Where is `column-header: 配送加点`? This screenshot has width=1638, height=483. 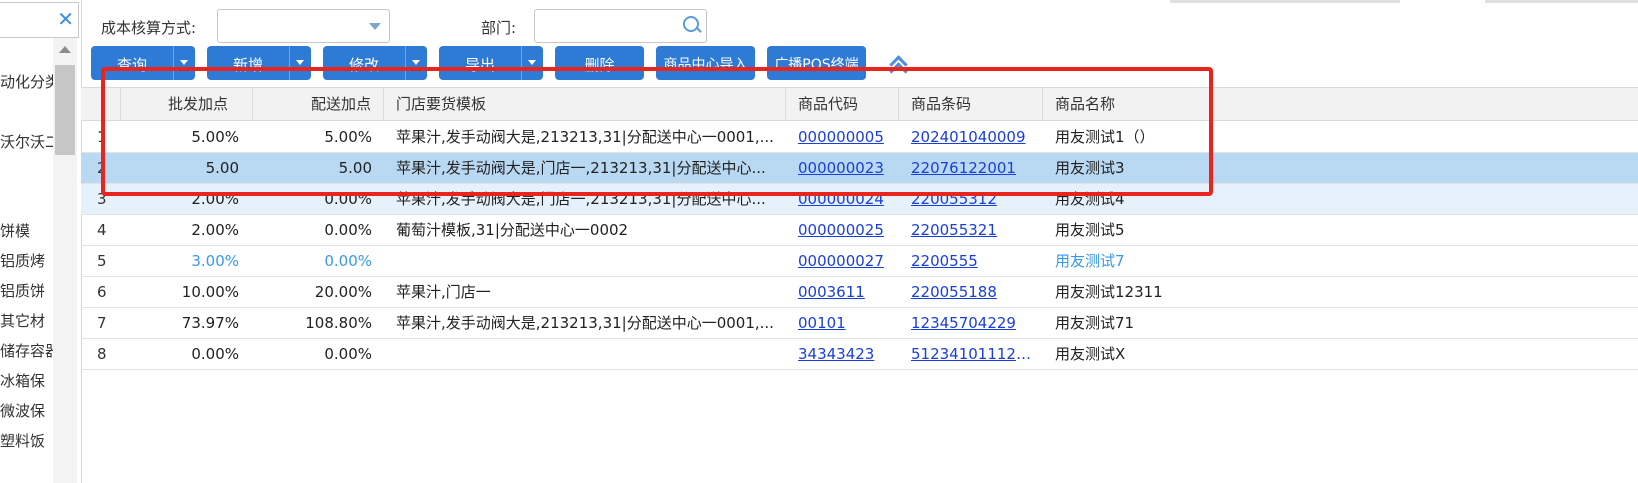 column-header: 配送加点 is located at coordinates (318, 104).